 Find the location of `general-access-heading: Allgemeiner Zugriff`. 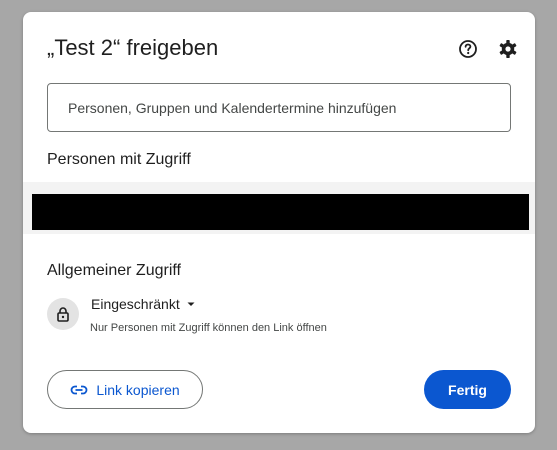

general-access-heading: Allgemeiner Zugriff is located at coordinates (114, 270).